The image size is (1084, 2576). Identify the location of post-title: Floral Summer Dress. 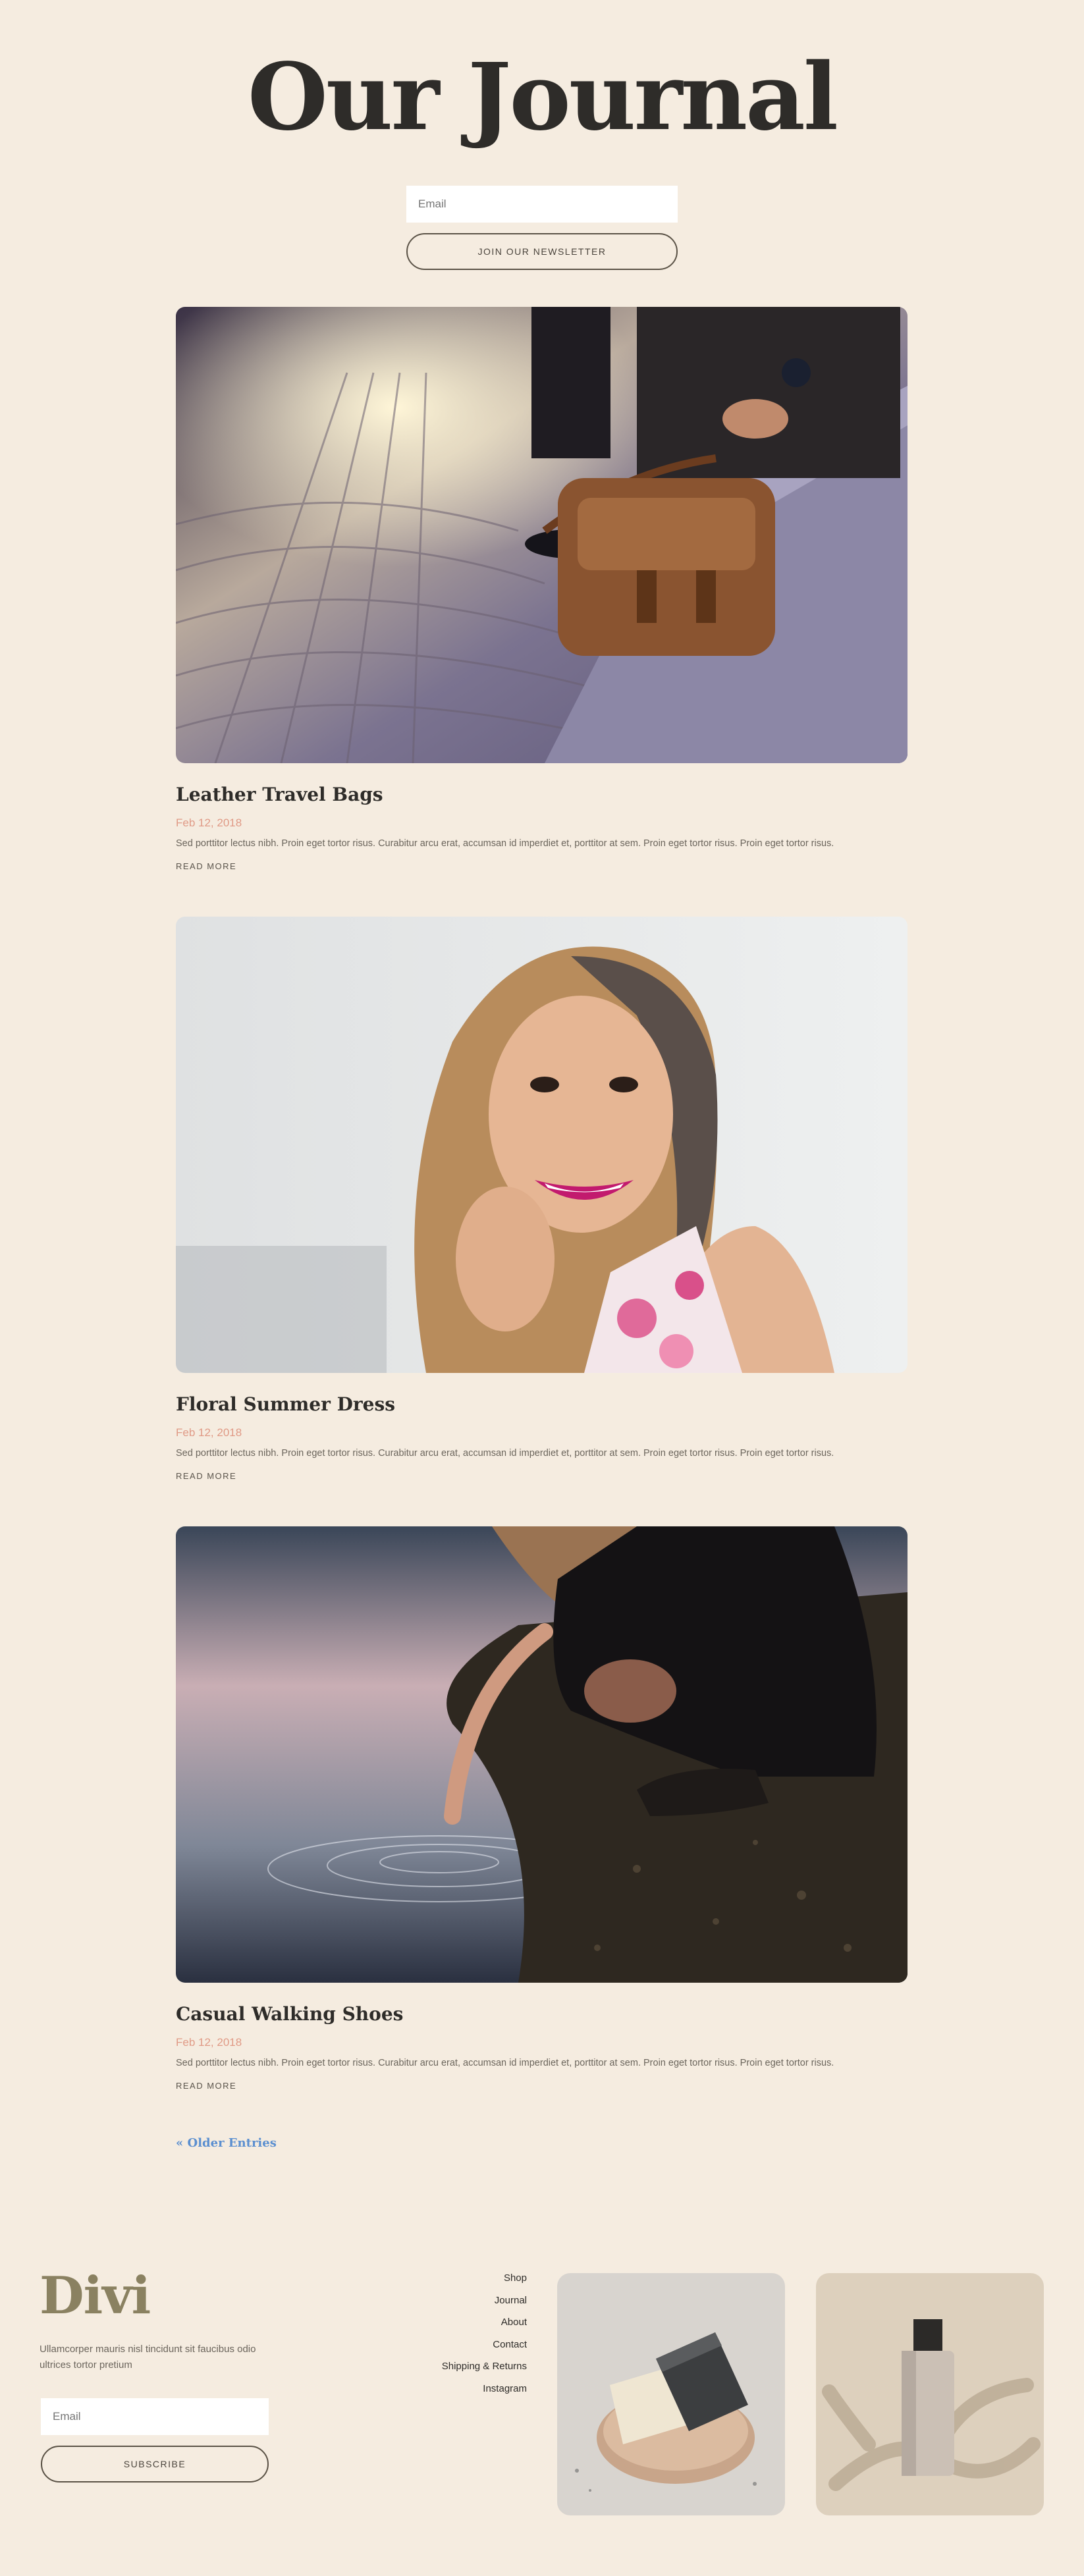
(285, 1404).